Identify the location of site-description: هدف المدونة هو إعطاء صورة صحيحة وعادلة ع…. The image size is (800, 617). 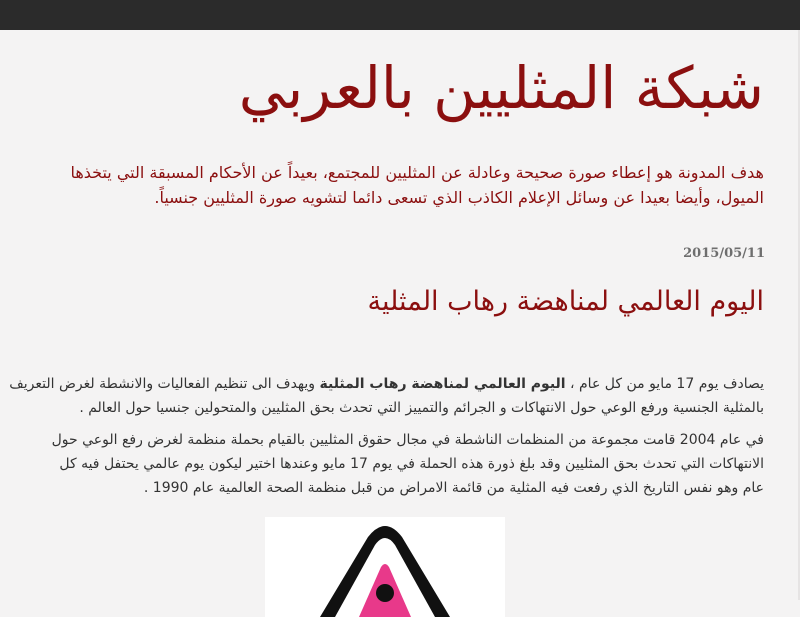
(382, 185).